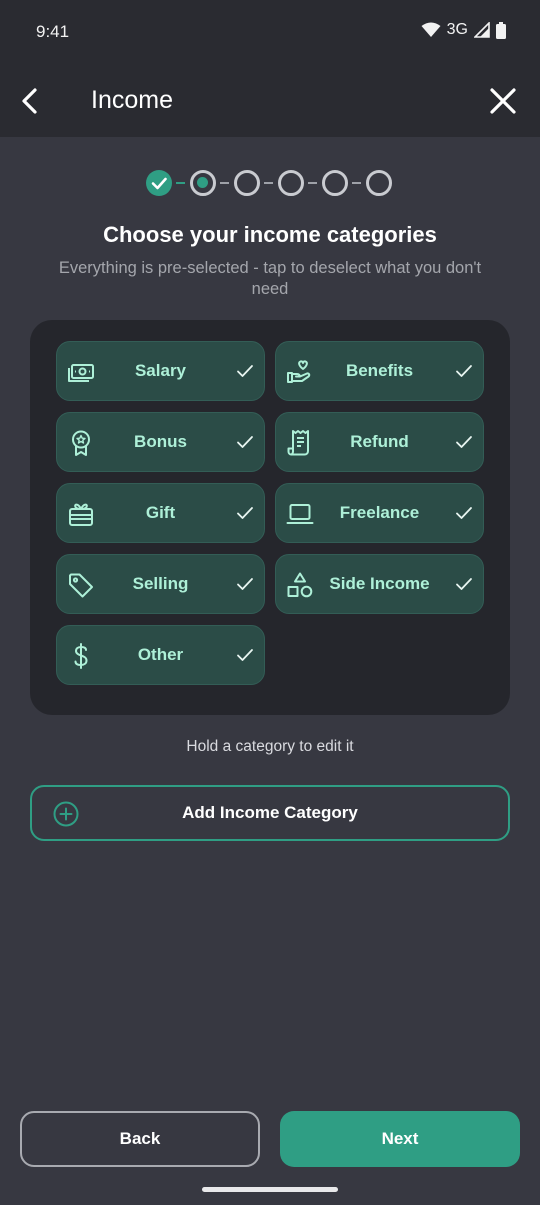 This screenshot has height=1205, width=540. I want to click on home-indicator, so click(270, 1189).